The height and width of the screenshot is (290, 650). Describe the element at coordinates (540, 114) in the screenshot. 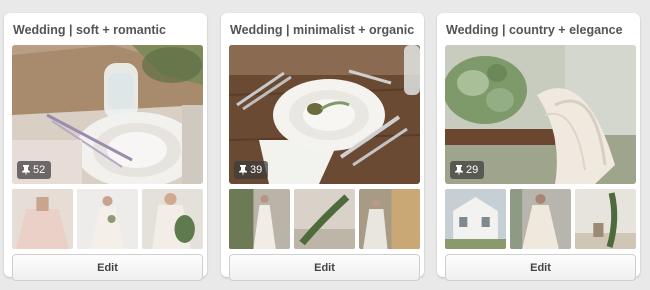

I see `board-cover-image: 29` at that location.